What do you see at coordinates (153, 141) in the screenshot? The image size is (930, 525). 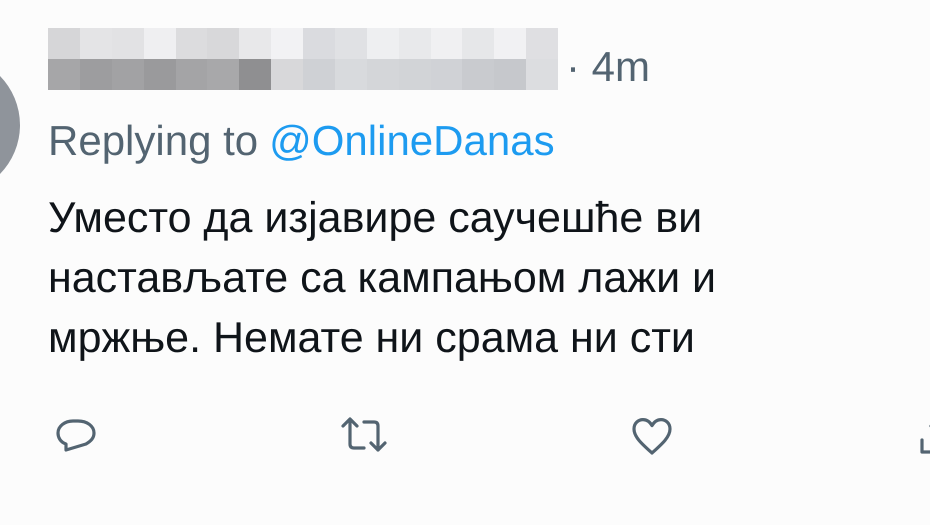 I see `replying-label: Replying to` at bounding box center [153, 141].